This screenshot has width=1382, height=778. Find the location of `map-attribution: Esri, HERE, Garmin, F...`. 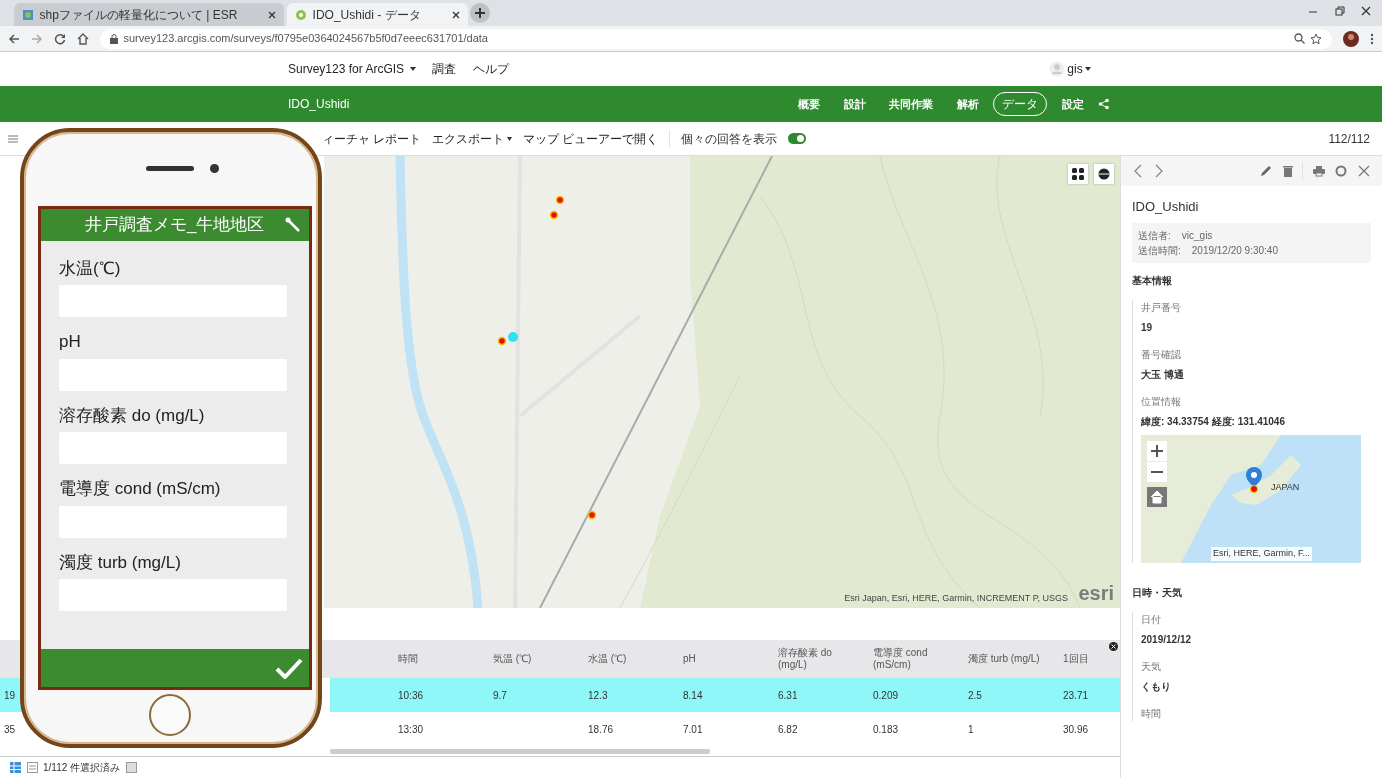

map-attribution: Esri, HERE, Garmin, F... is located at coordinates (1261, 554).